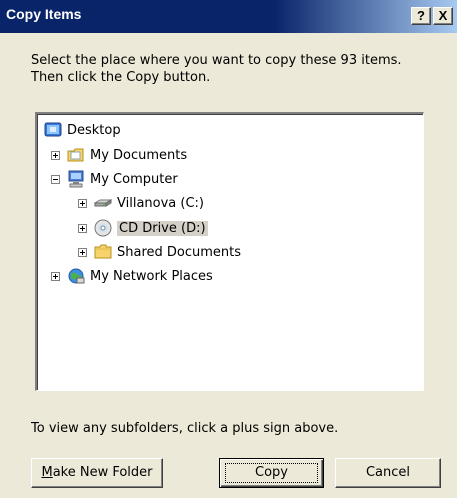  I want to click on make-new-folder-button: Make New Folder, so click(97, 473).